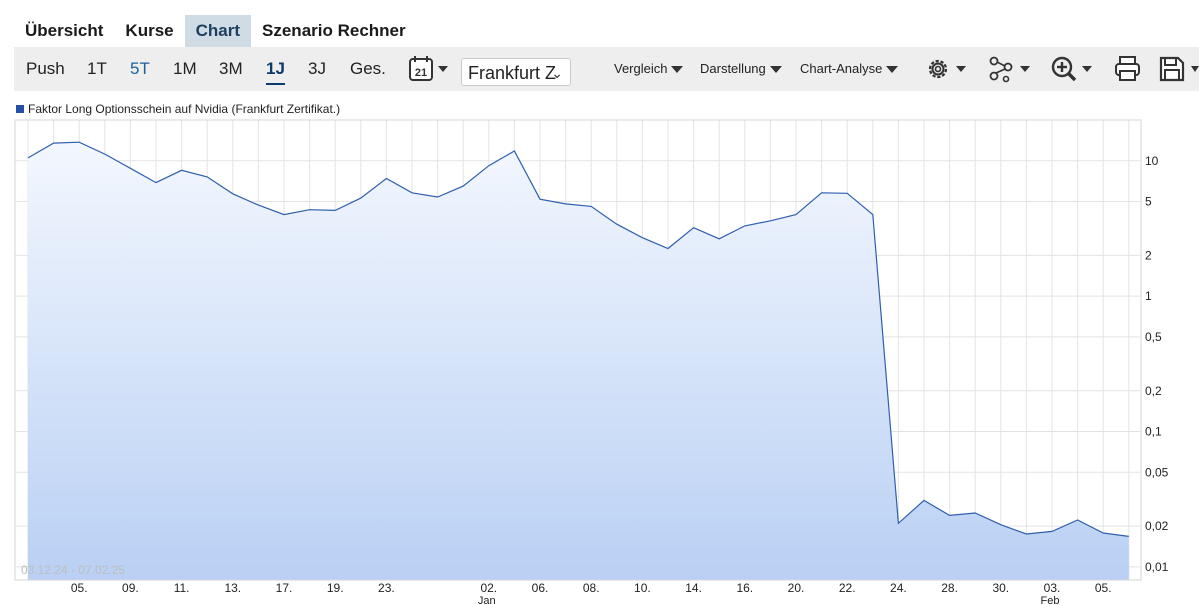 This screenshot has width=1199, height=605. Describe the element at coordinates (949, 588) in the screenshot. I see `x-tick-label: 28.` at that location.